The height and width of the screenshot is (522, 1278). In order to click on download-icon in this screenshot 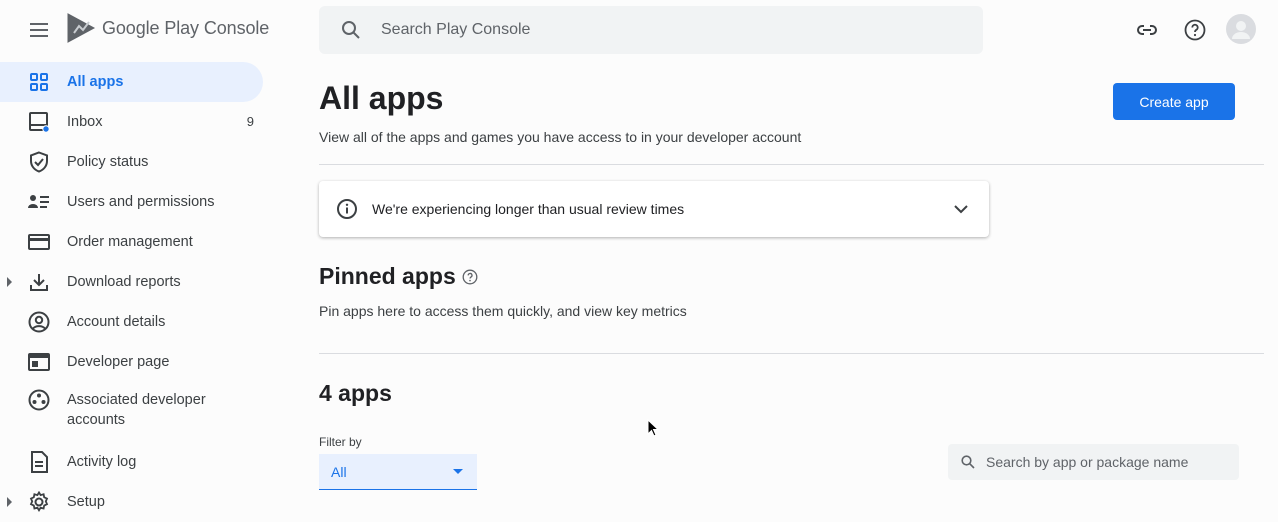, I will do `click(39, 282)`.